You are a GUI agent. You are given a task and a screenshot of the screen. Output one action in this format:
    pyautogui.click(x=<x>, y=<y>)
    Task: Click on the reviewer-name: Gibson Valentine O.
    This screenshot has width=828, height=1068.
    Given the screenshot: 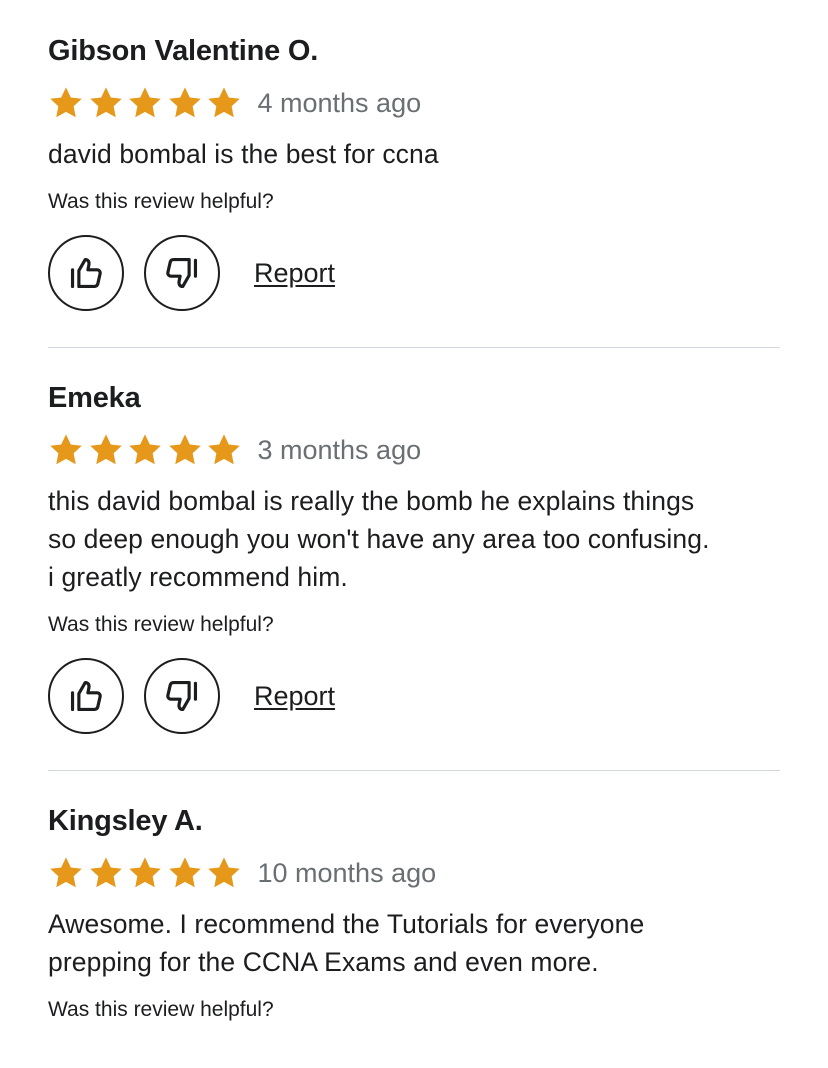 What is the action you would take?
    pyautogui.click(x=183, y=51)
    